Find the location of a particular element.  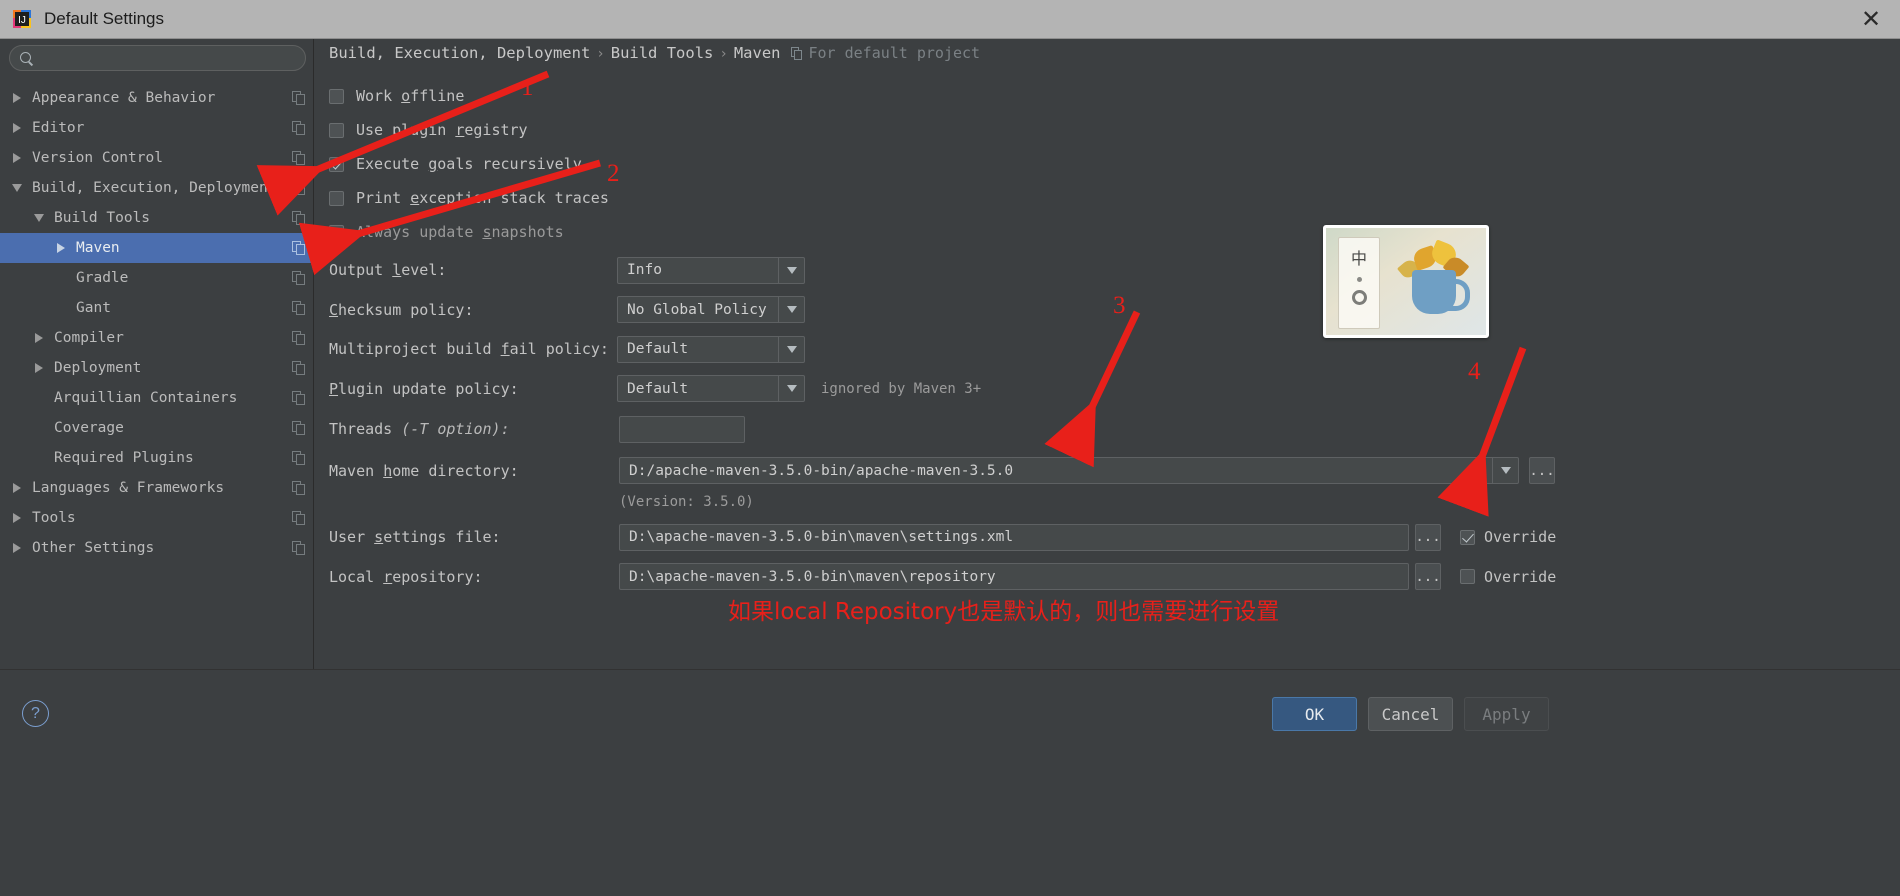

sidebar-item-label: Maven is located at coordinates (98, 248).